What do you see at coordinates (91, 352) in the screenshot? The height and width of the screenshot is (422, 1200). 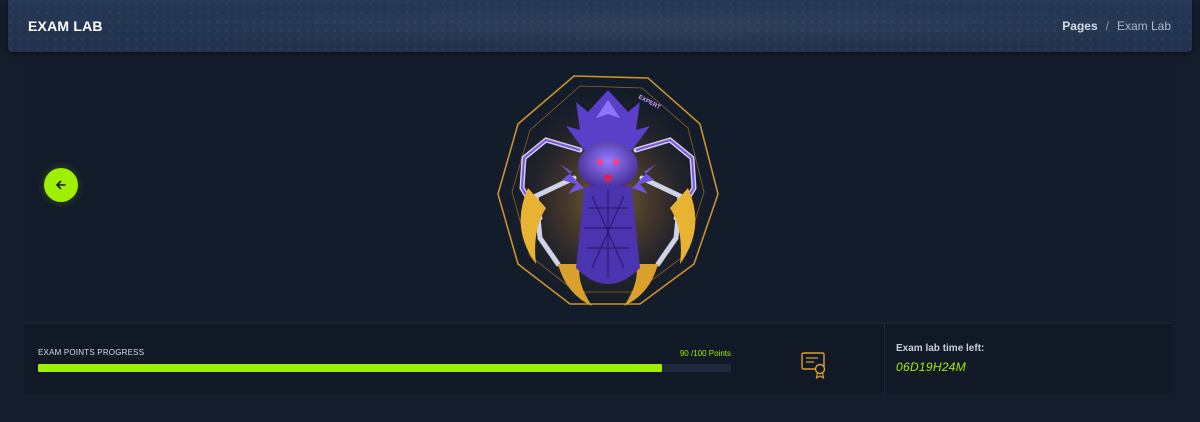 I see `progress-label: EXAM POINTS PROGRESS` at bounding box center [91, 352].